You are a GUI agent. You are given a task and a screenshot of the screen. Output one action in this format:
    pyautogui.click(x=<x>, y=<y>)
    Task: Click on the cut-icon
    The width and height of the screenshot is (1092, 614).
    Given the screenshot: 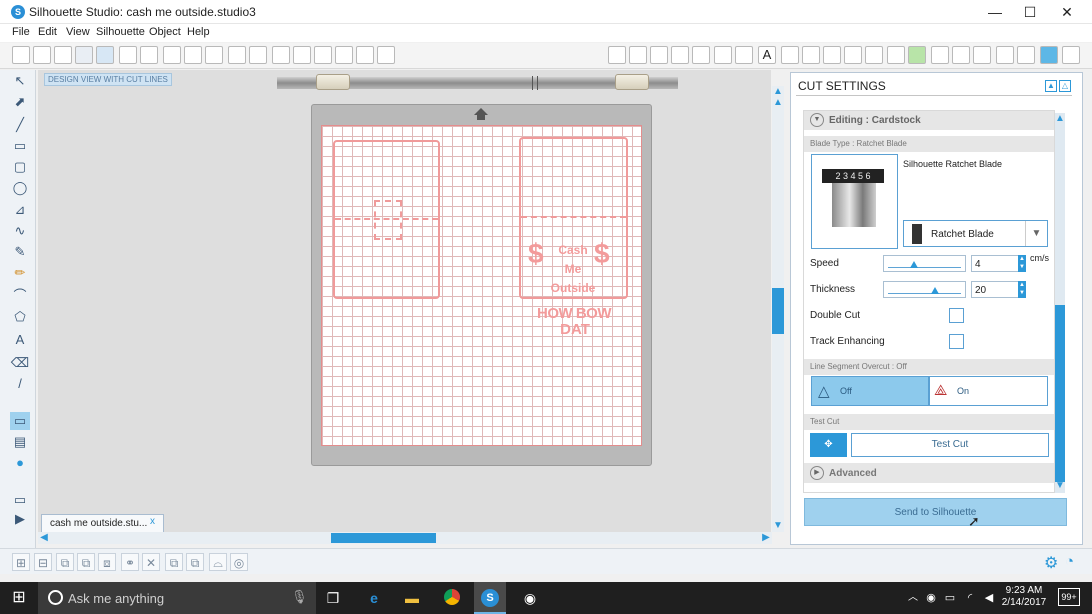 What is the action you would take?
    pyautogui.click(x=214, y=55)
    